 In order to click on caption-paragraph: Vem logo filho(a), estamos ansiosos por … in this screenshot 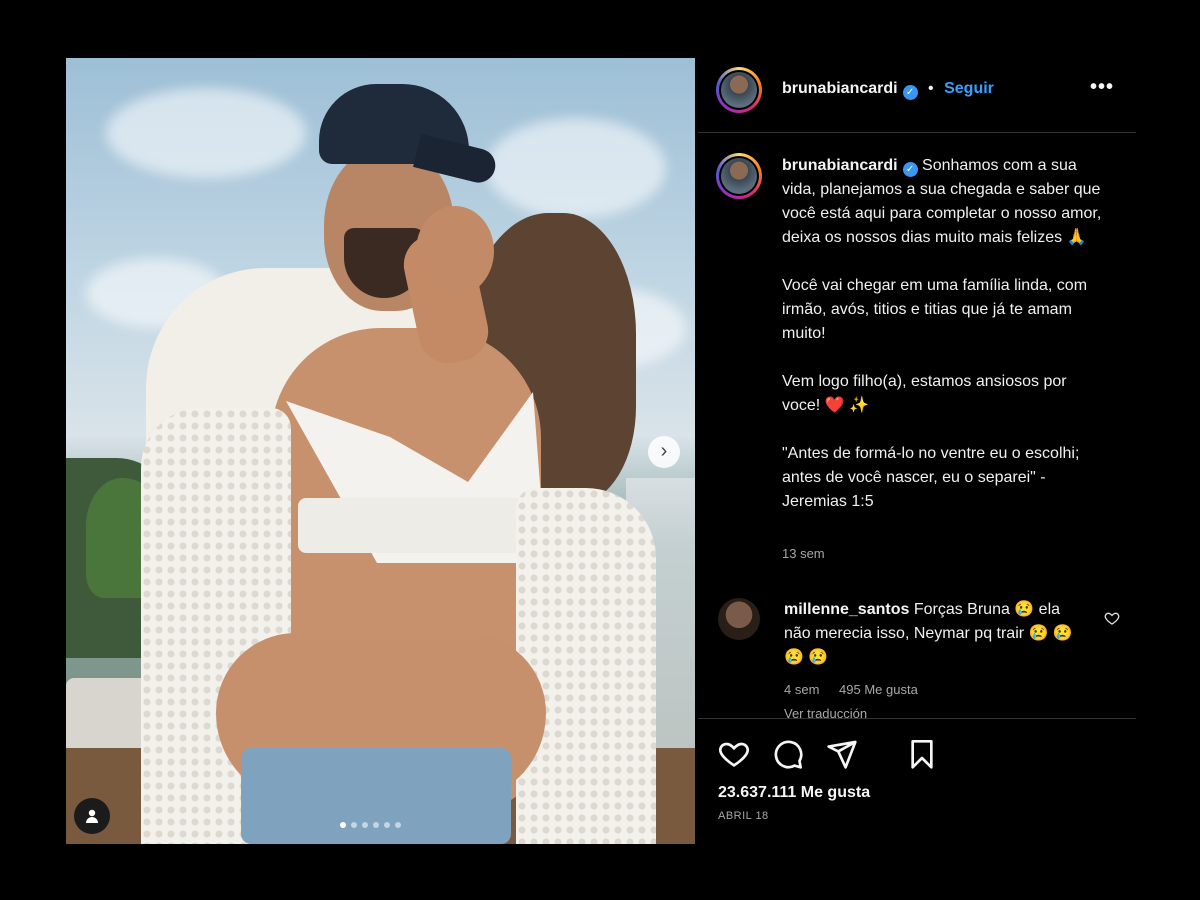, I will do `click(924, 393)`.